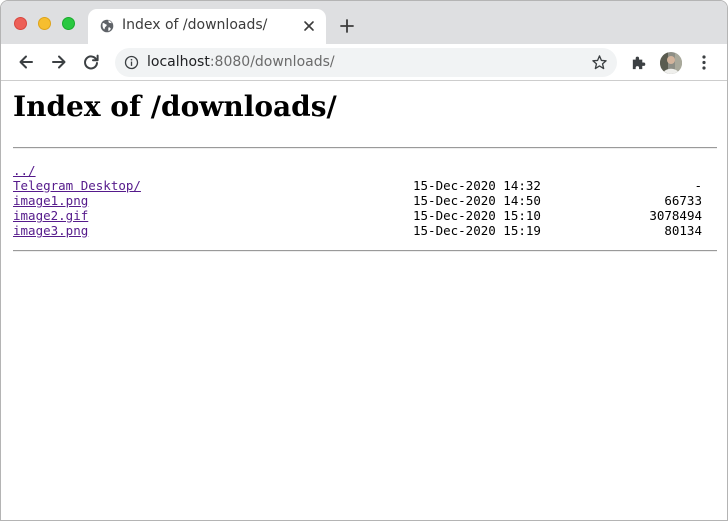  Describe the element at coordinates (638, 62) in the screenshot. I see `puzzle-icon` at that location.